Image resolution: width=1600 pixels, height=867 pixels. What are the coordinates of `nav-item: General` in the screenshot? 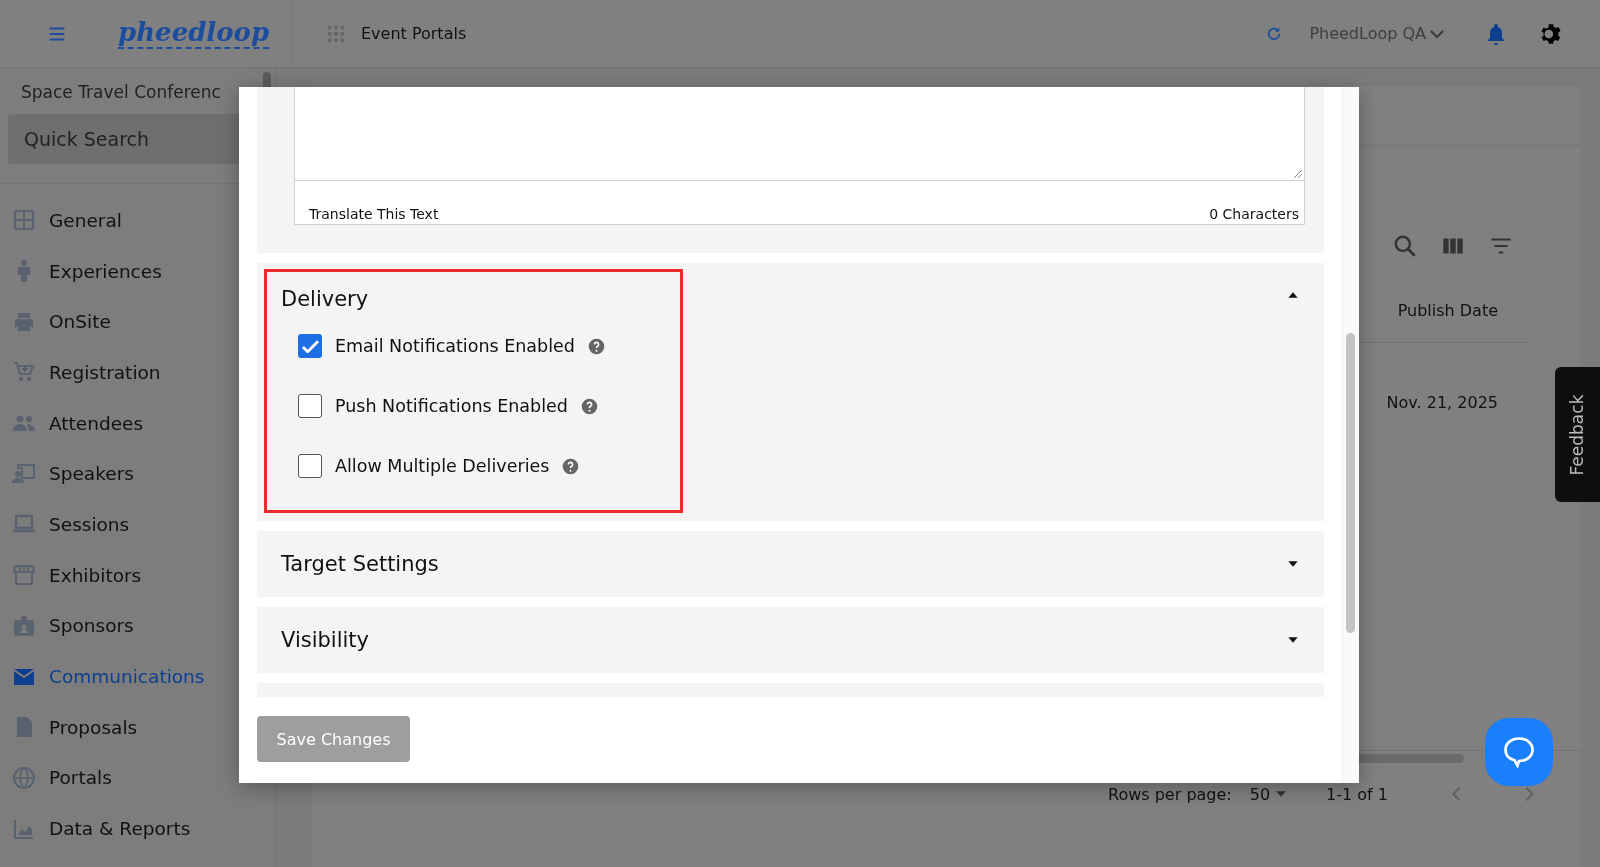 It's located at (137, 220).